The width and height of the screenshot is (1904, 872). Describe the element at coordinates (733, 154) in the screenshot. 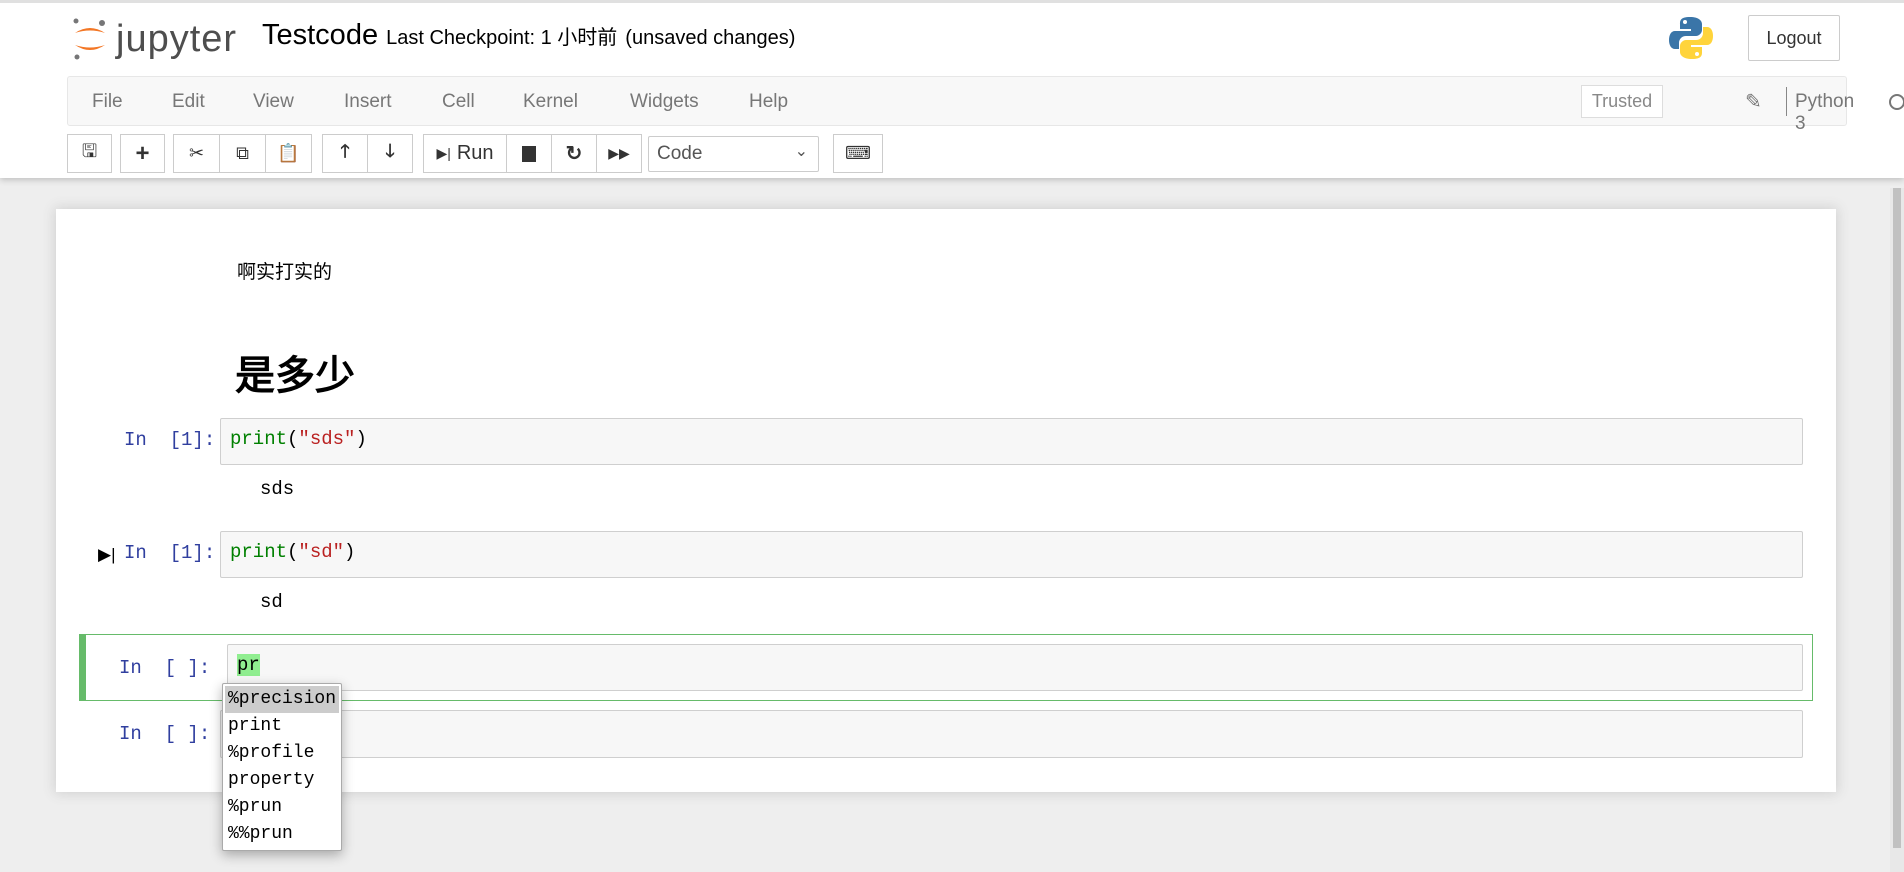

I see `cell-type-select: Code ⌄` at that location.